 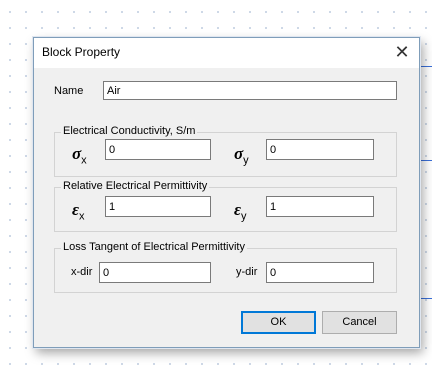 What do you see at coordinates (320, 149) in the screenshot?
I see `conductivity-y-input` at bounding box center [320, 149].